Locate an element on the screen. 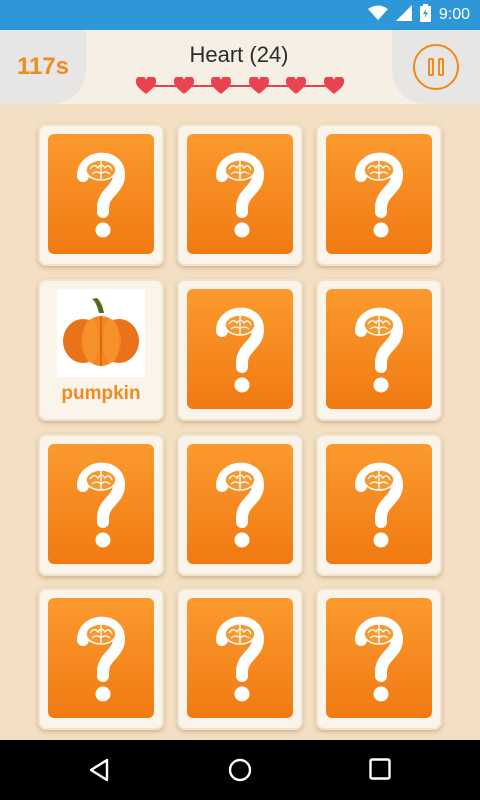 Image resolution: width=480 pixels, height=800 pixels. status-bar: 9:00 is located at coordinates (240, 15).